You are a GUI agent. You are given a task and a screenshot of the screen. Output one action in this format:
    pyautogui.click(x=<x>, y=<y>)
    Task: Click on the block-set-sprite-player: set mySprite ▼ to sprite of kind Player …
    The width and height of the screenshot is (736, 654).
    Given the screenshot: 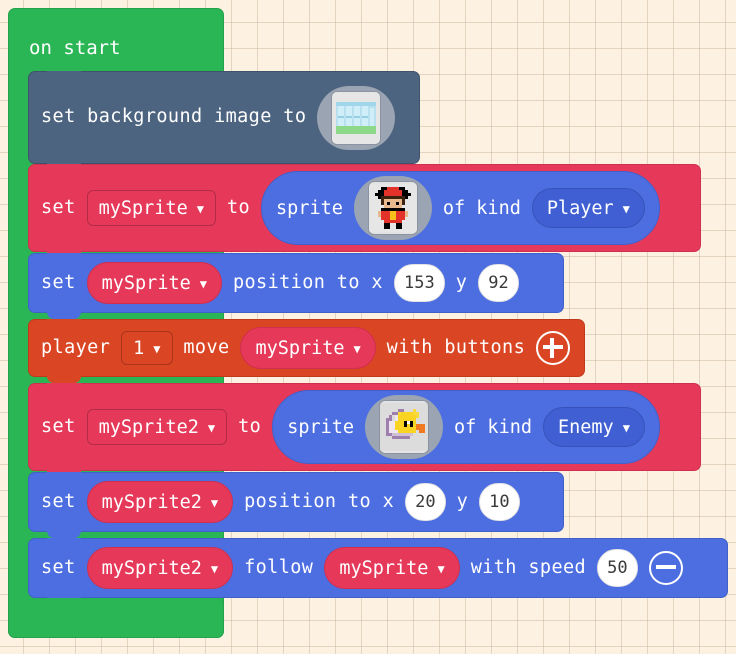 What is the action you would take?
    pyautogui.click(x=364, y=211)
    